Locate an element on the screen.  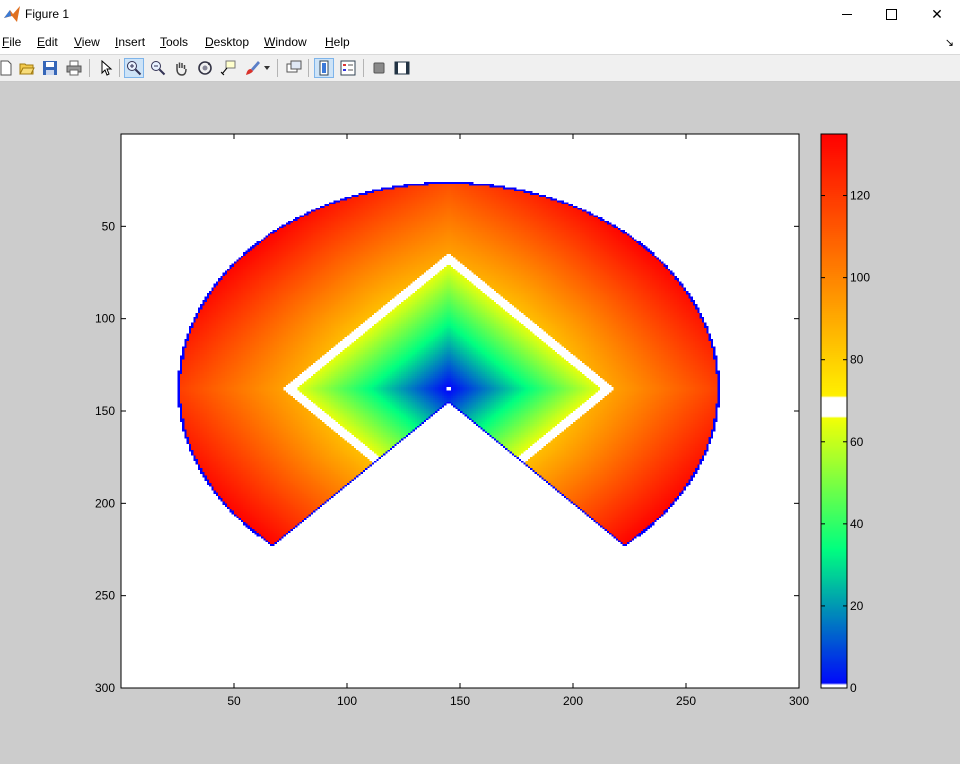
colorbar-tick-label: 40 is located at coordinates (857, 524).